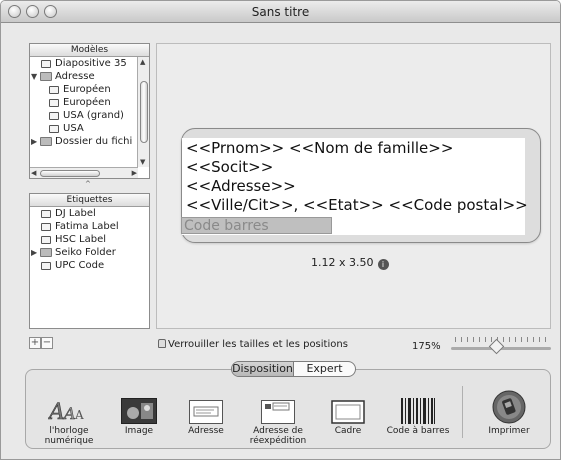 This screenshot has width=561, height=460. Describe the element at coordinates (69, 436) in the screenshot. I see `tool-label: l'horloge numérique` at that location.